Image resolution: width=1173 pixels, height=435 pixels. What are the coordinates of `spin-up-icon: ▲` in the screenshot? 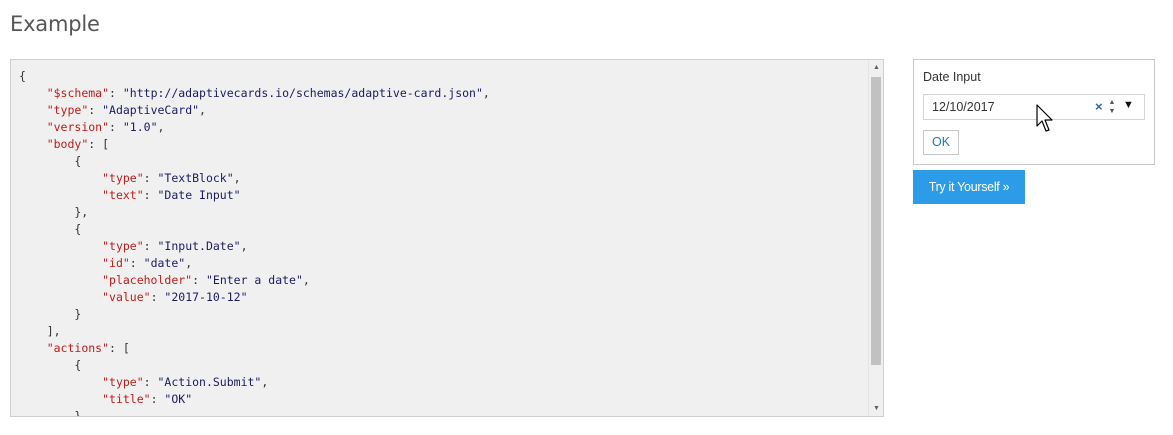 It's located at (1112, 102).